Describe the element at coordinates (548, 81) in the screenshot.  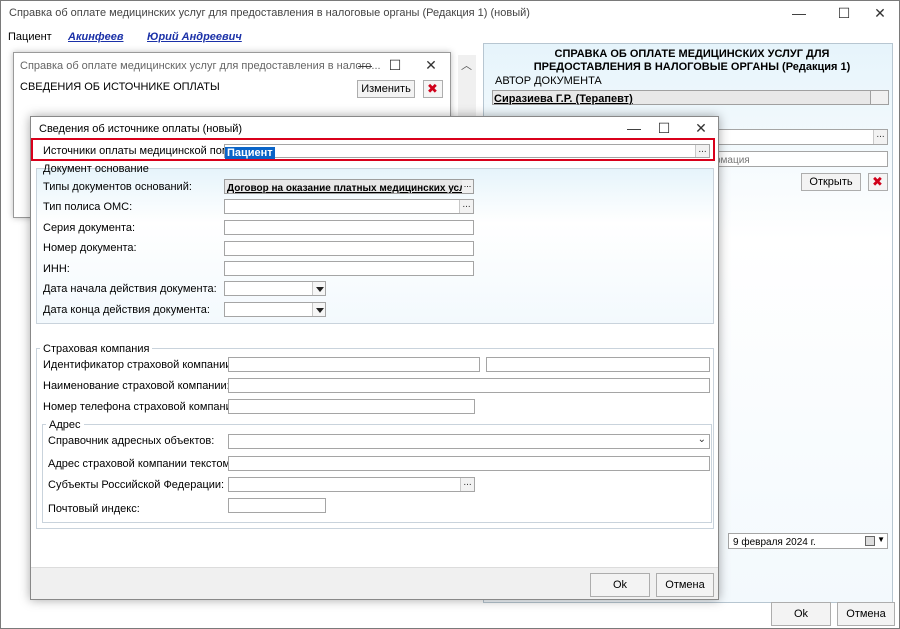
I see `author-label: АВТОР ДОКУМЕНТА` at that location.